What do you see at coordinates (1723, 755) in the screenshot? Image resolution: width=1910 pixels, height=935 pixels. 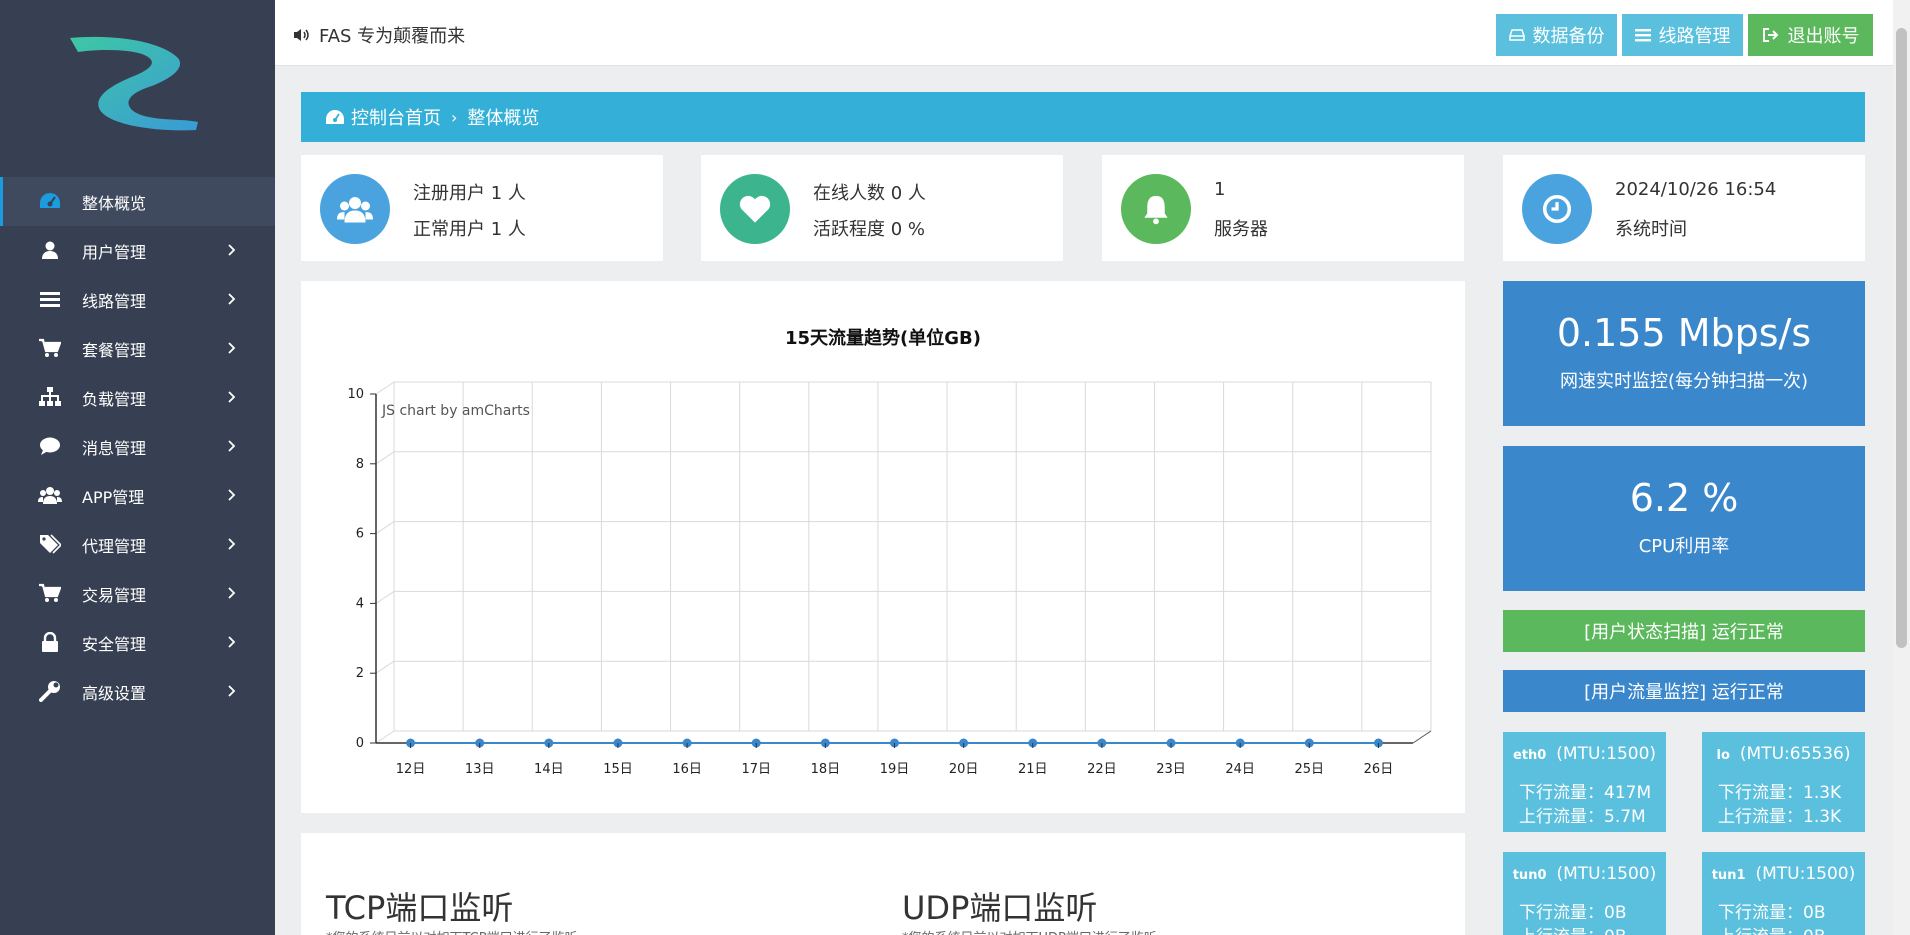 I see `interface-name: lo` at bounding box center [1723, 755].